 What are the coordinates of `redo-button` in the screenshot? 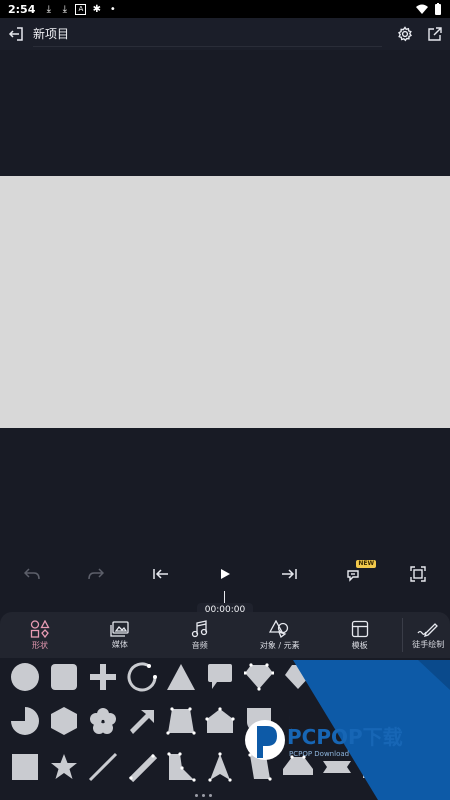 It's located at (96, 574).